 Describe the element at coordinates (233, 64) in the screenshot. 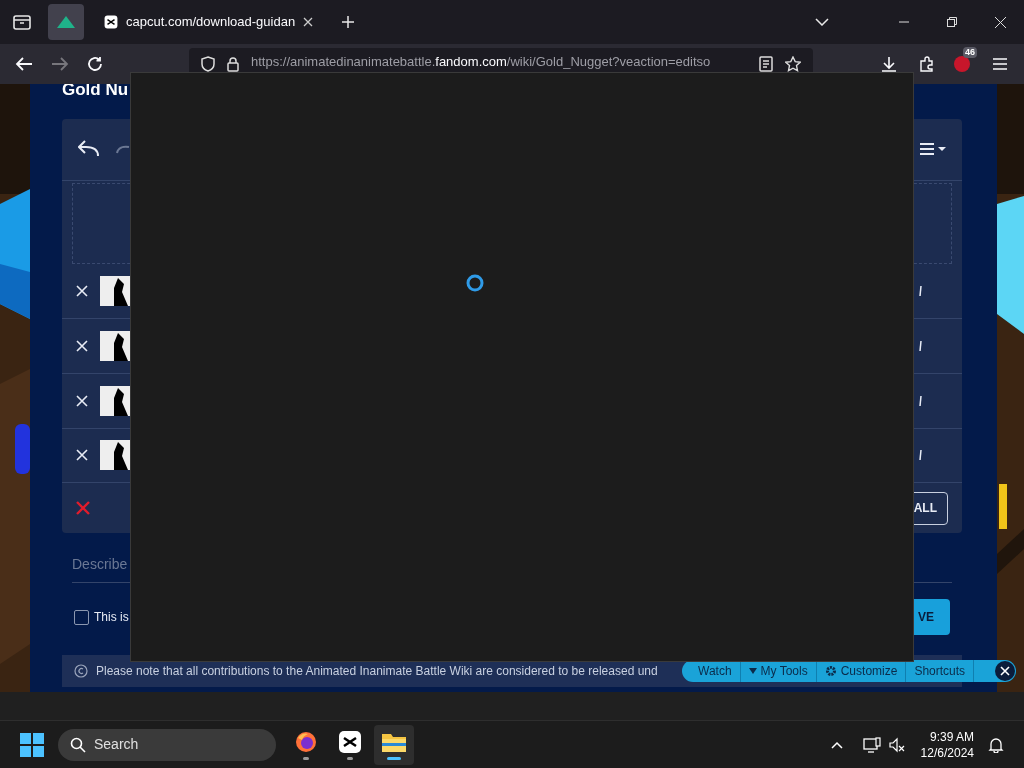

I see `lock-icon` at that location.